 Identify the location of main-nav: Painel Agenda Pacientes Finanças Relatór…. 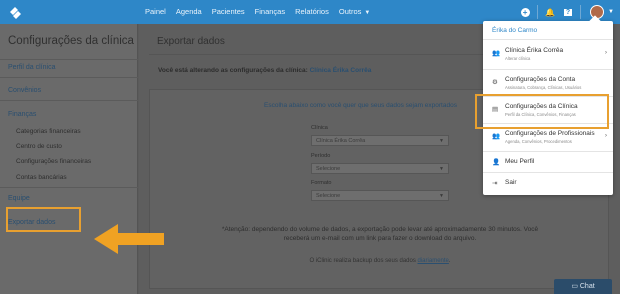
(257, 12).